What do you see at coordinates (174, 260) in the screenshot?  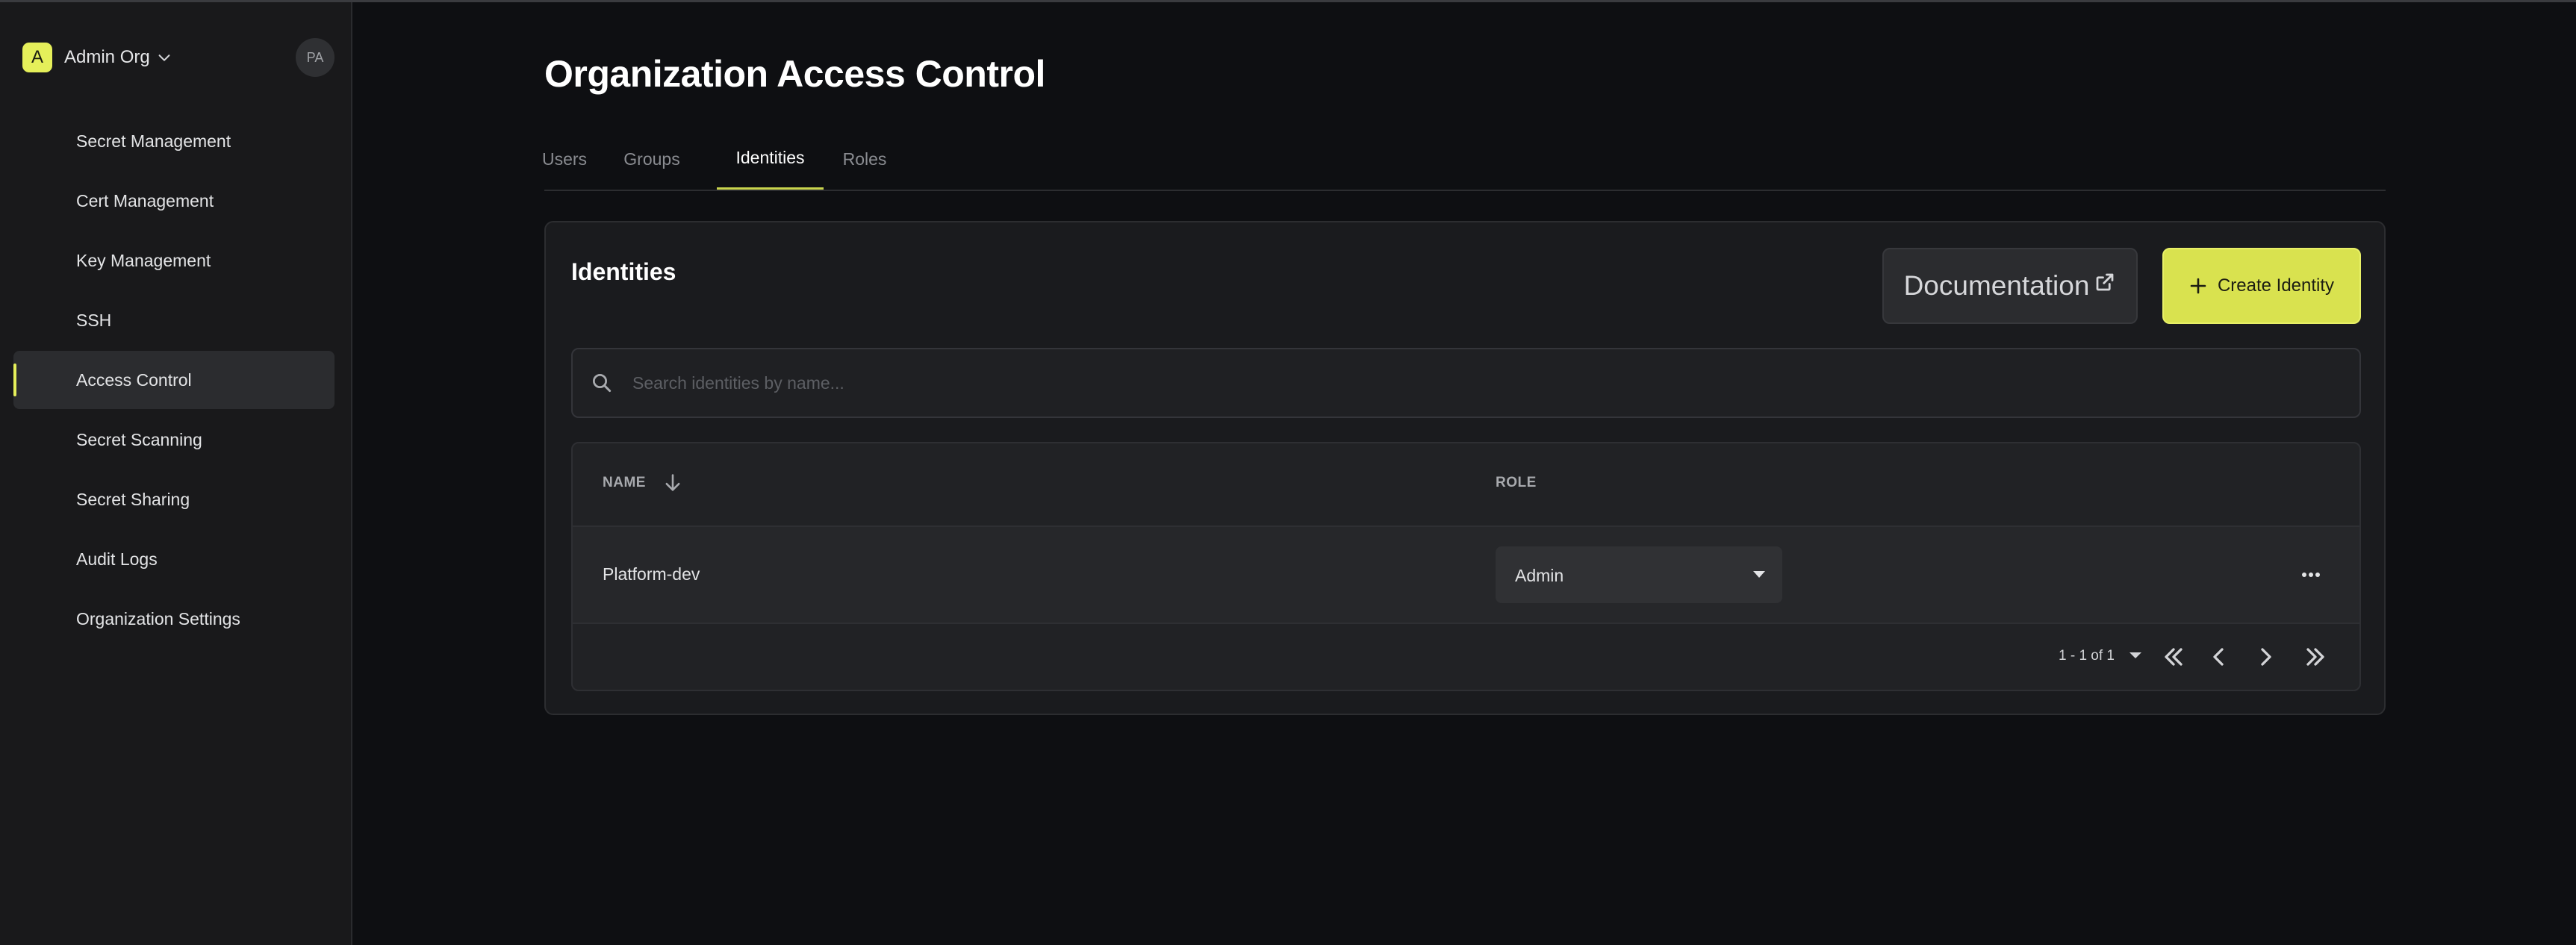 I see `sidebar-item-key-management: Key Management` at bounding box center [174, 260].